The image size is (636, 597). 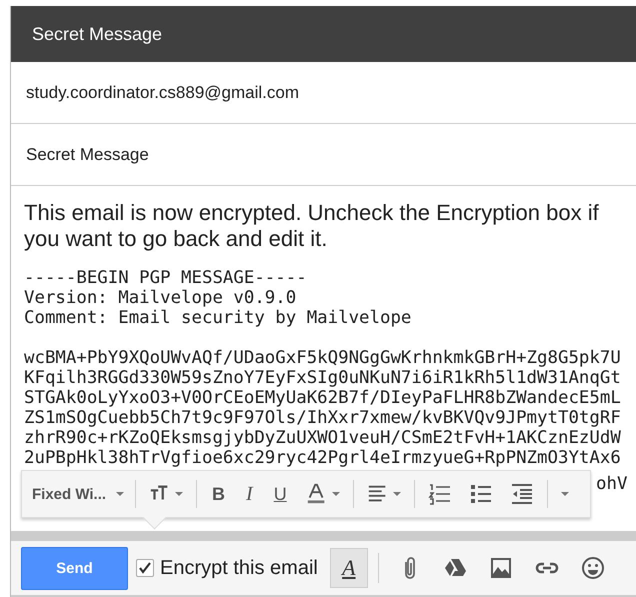 I want to click on encrypt-label: Encrypt this email, so click(x=239, y=568).